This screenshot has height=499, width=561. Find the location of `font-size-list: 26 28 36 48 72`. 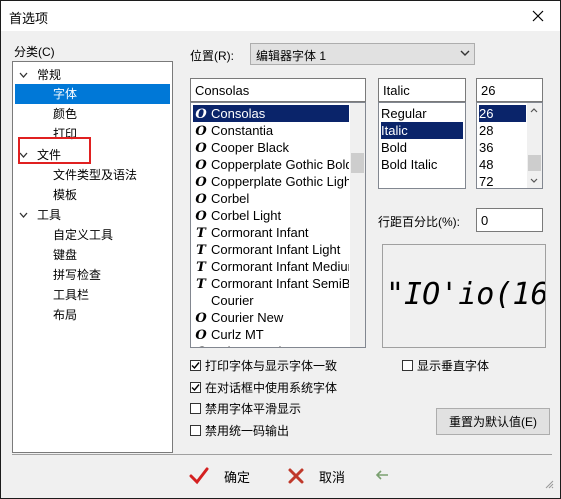

font-size-list: 26 28 36 48 72 is located at coordinates (509, 145).